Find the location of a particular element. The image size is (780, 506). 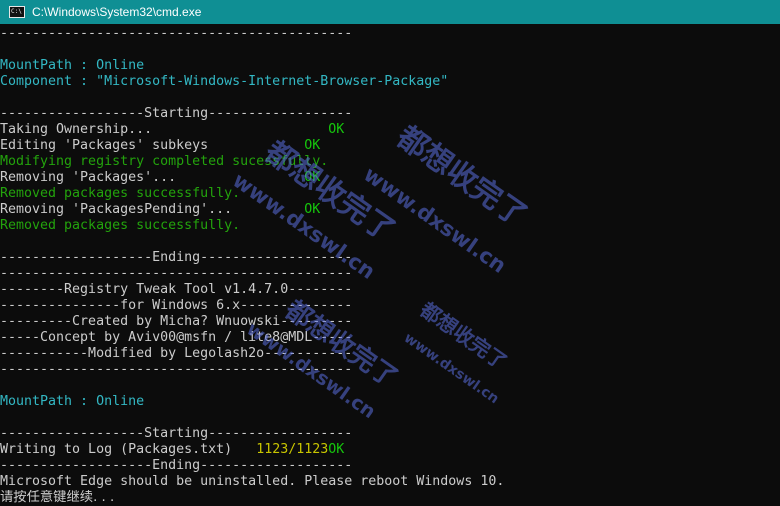

title-bar: C:\ C:\Windows\System32\cmd.exe is located at coordinates (390, 12).